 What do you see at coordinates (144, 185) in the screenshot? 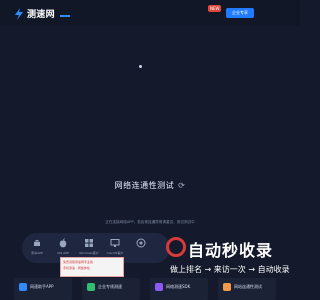
I see `page-title-text: 网络连通性测试` at bounding box center [144, 185].